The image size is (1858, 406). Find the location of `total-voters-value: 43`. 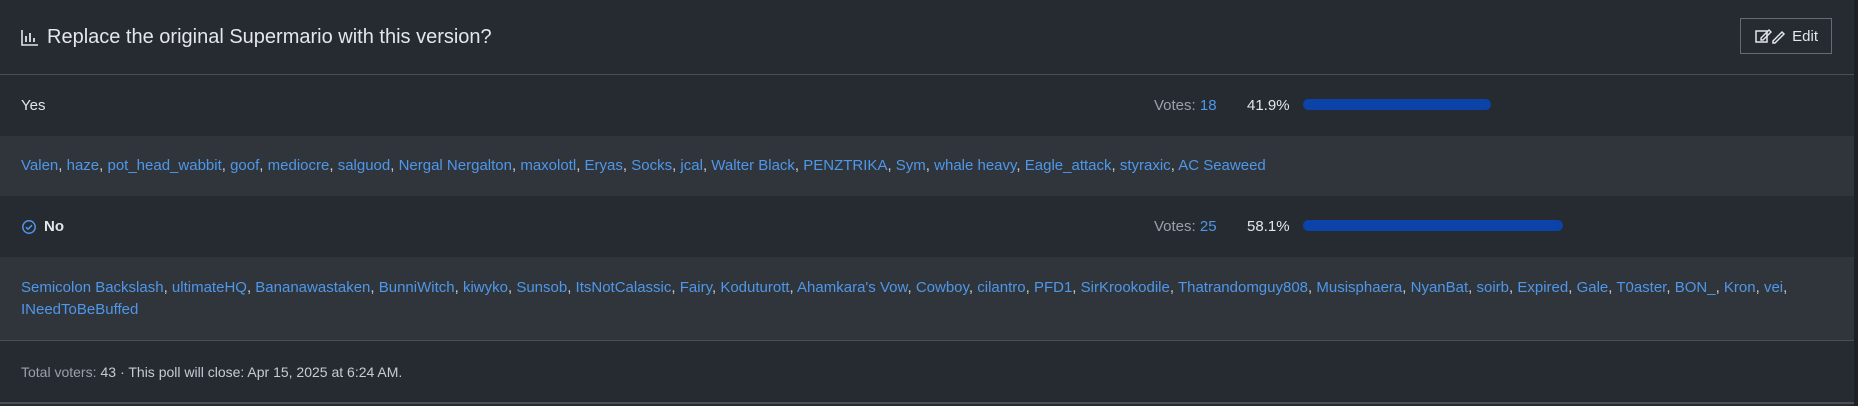

total-voters-value: 43 is located at coordinates (108, 371).